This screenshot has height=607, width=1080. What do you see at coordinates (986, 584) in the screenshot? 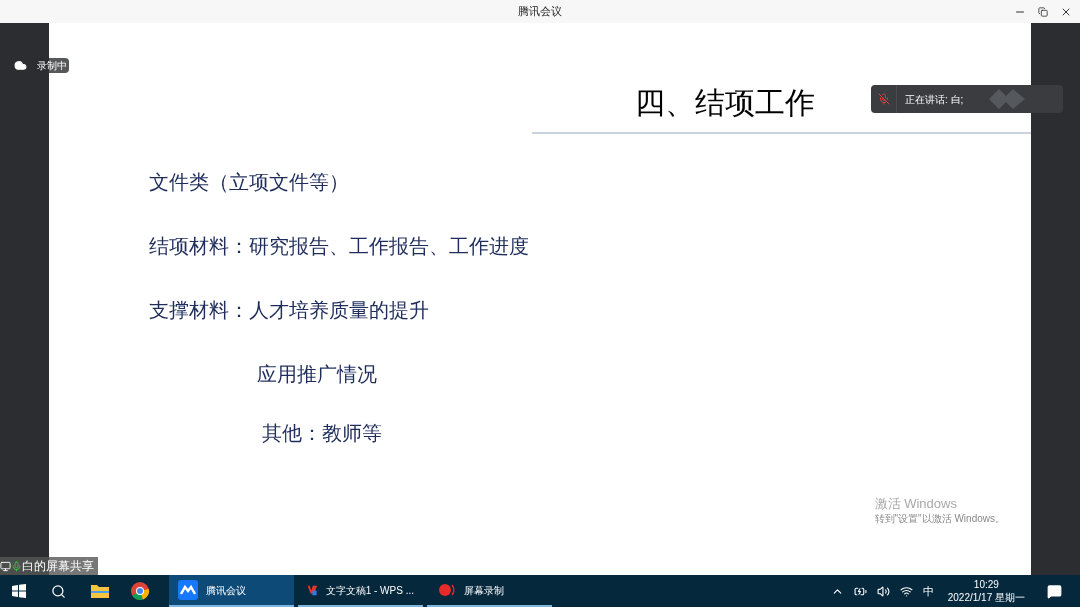
I see `clock-time: 10:29` at bounding box center [986, 584].